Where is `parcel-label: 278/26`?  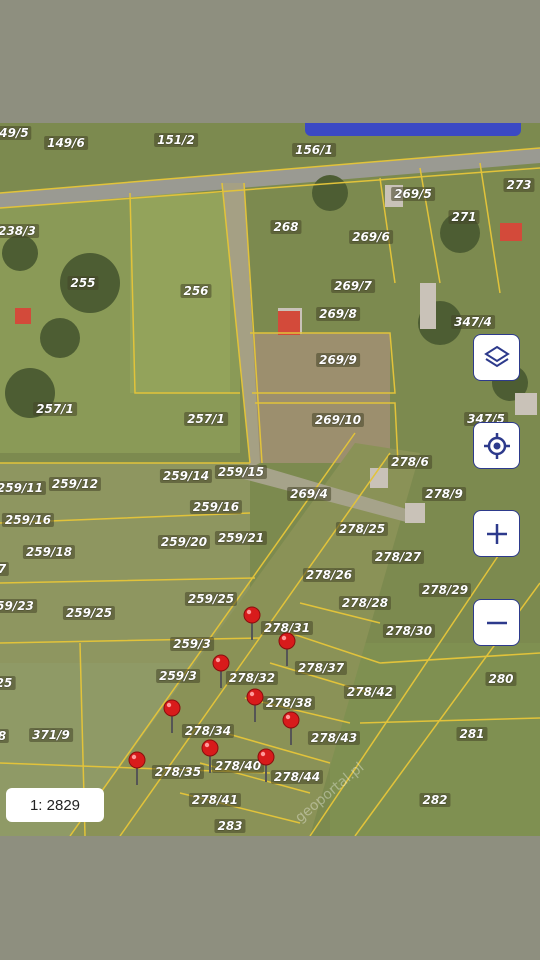 parcel-label: 278/26 is located at coordinates (329, 575).